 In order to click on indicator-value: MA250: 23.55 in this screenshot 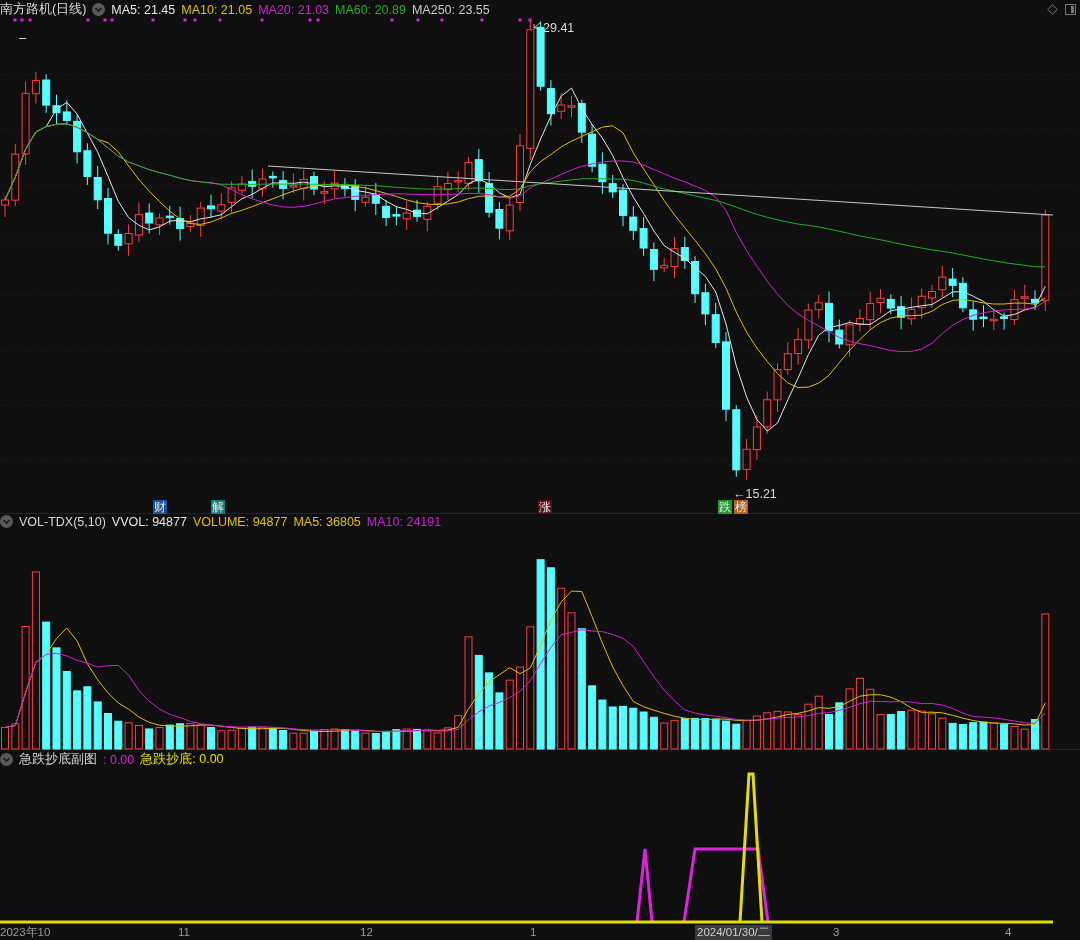, I will do `click(450, 9)`.